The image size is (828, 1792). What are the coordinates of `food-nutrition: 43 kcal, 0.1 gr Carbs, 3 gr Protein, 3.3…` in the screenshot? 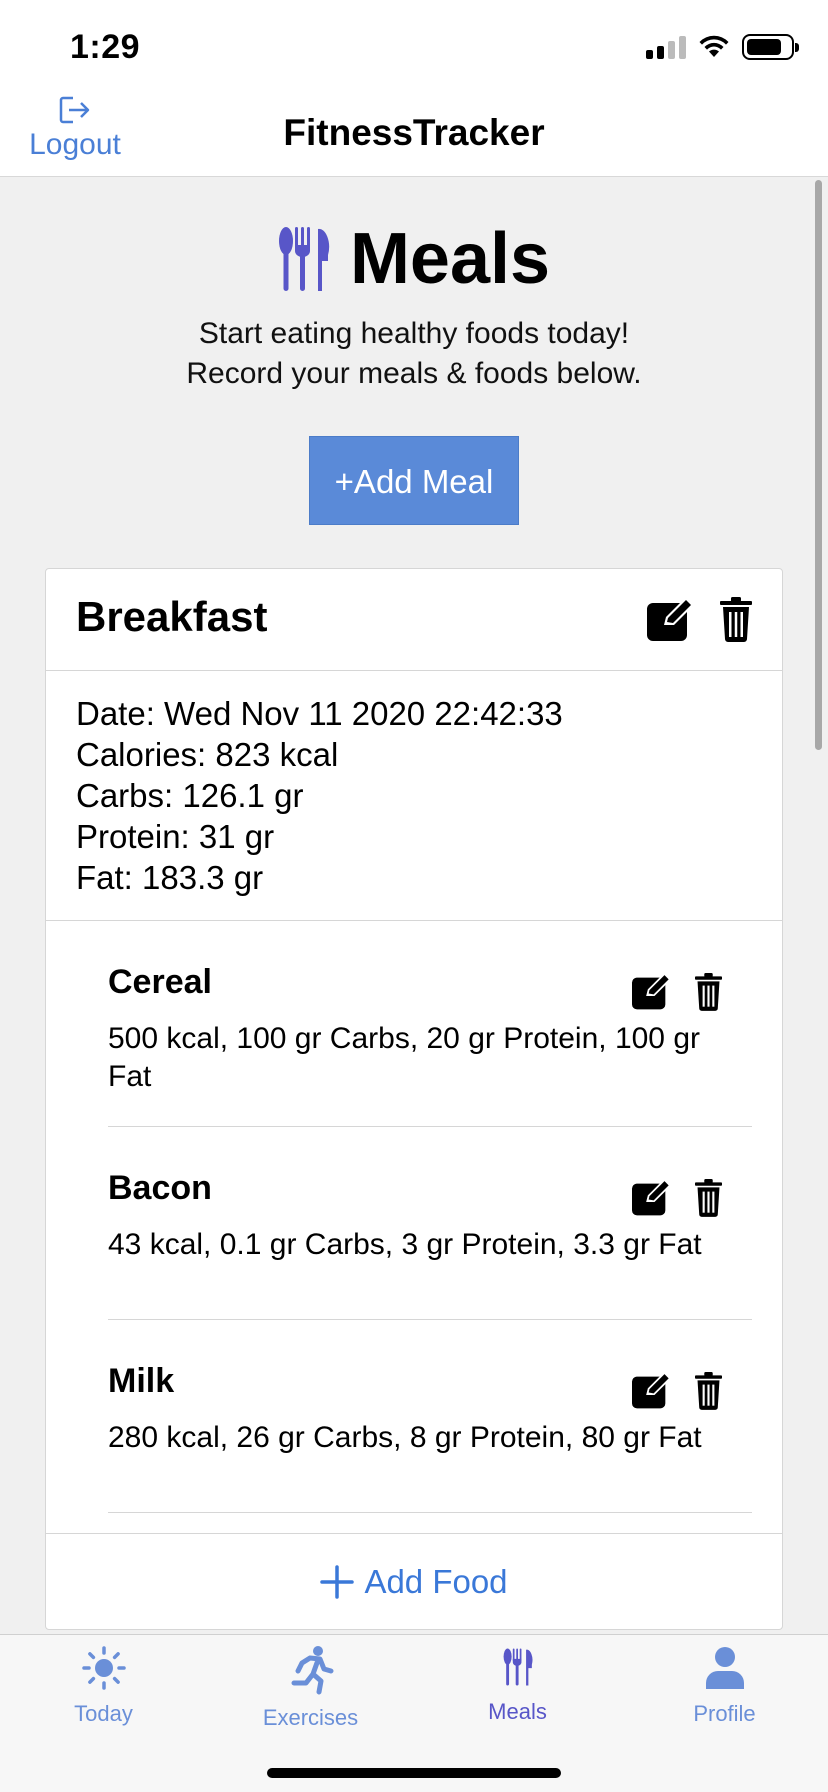 It's located at (405, 1244).